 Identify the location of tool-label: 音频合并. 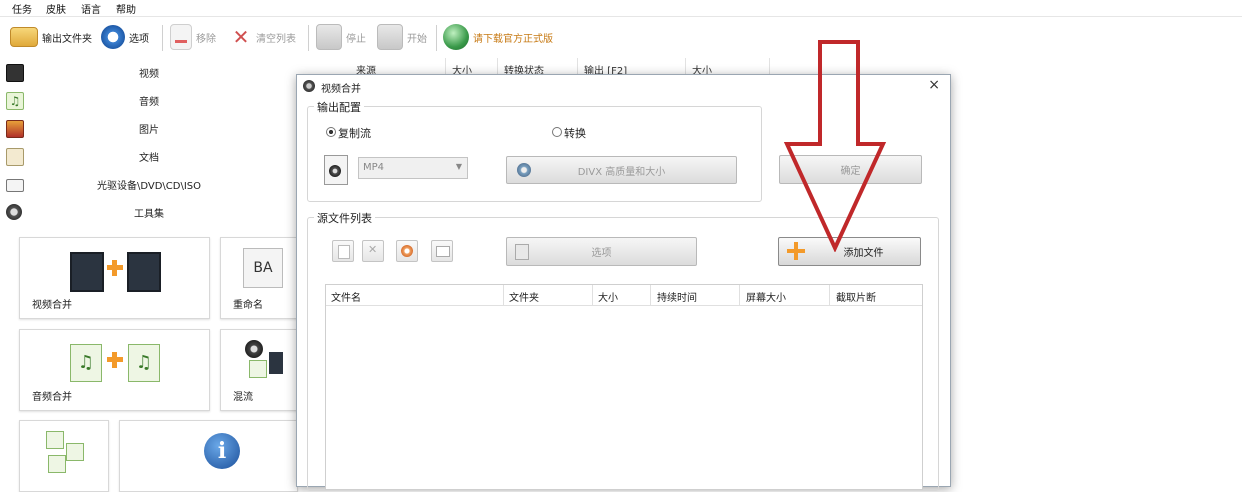
(52, 397).